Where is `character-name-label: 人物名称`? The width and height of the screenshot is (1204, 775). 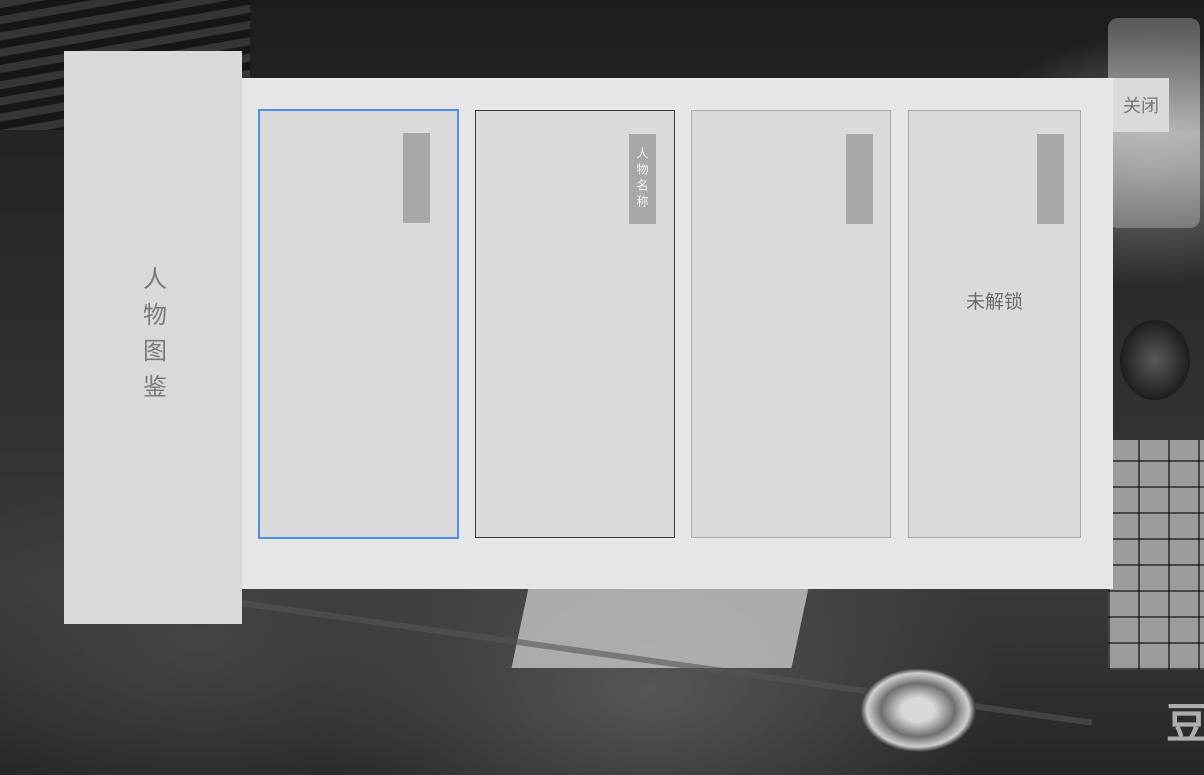
character-name-label: 人物名称 is located at coordinates (642, 179).